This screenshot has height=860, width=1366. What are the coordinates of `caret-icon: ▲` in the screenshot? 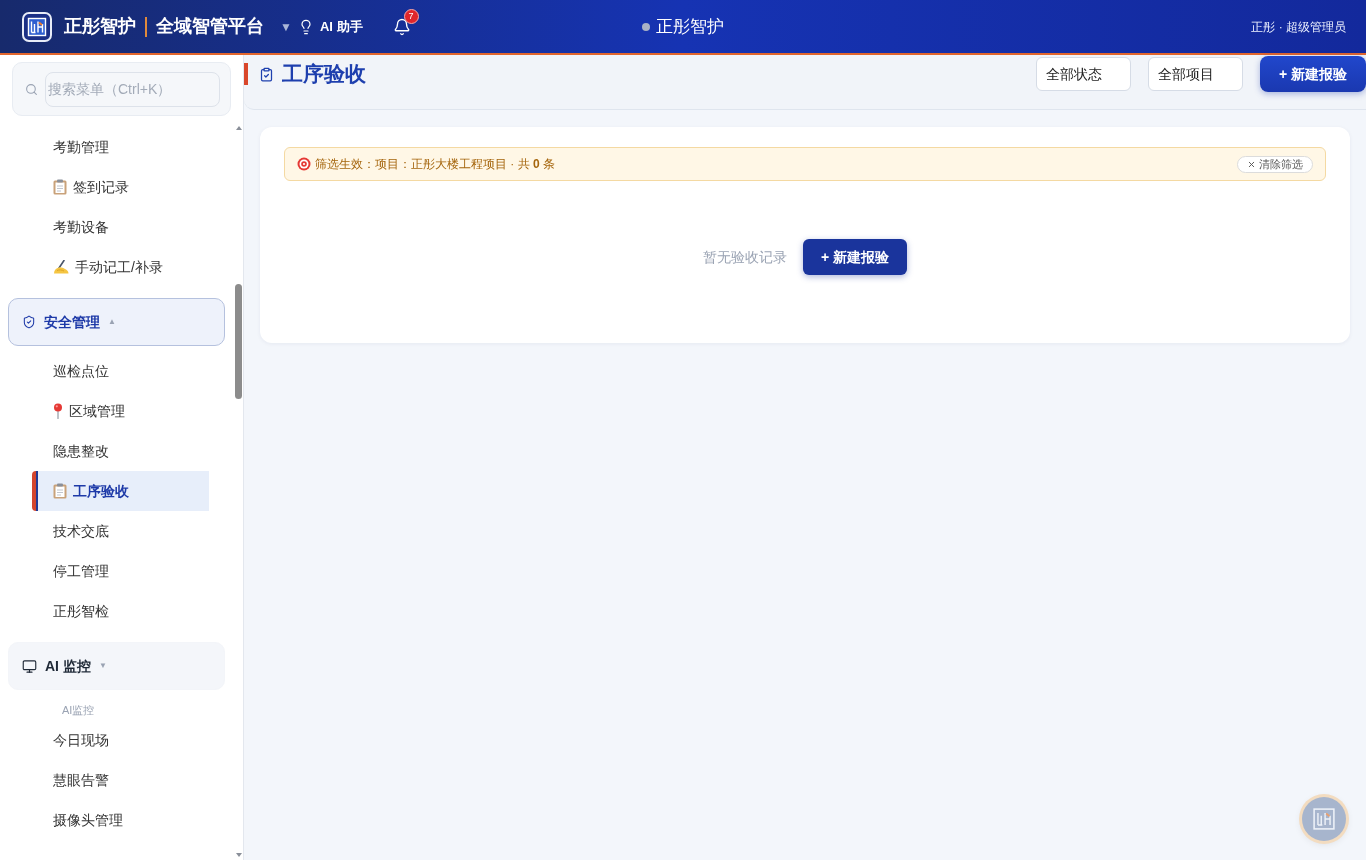 It's located at (112, 322).